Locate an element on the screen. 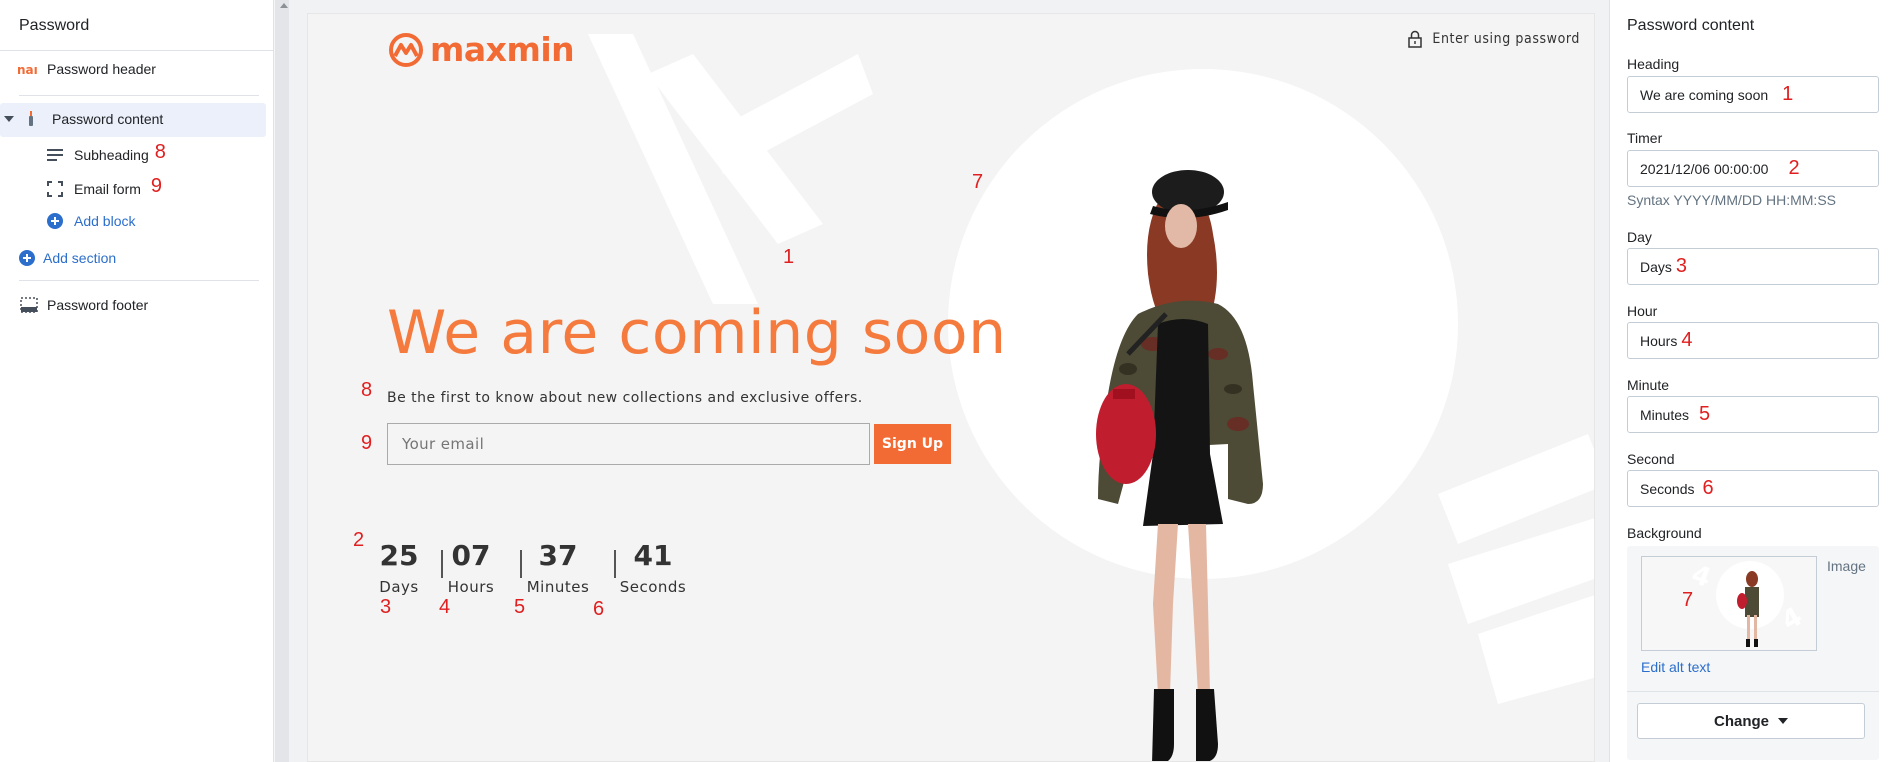  email-input is located at coordinates (628, 444).